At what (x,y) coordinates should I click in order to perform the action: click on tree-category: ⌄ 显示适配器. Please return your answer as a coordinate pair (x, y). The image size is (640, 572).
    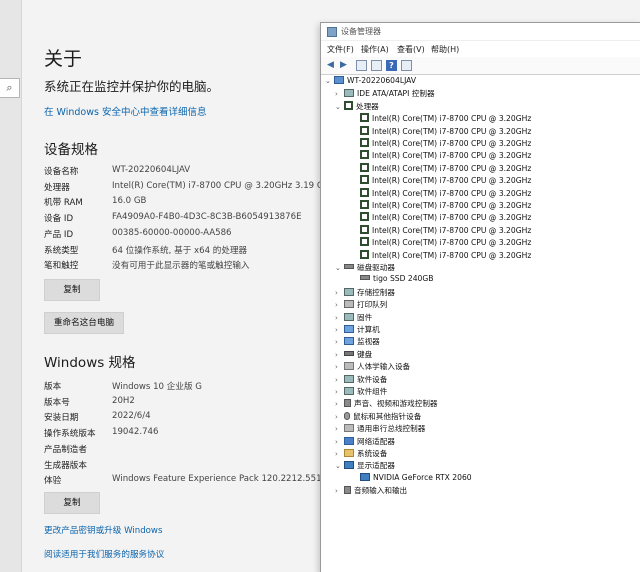
    Looking at the image, I should click on (365, 466).